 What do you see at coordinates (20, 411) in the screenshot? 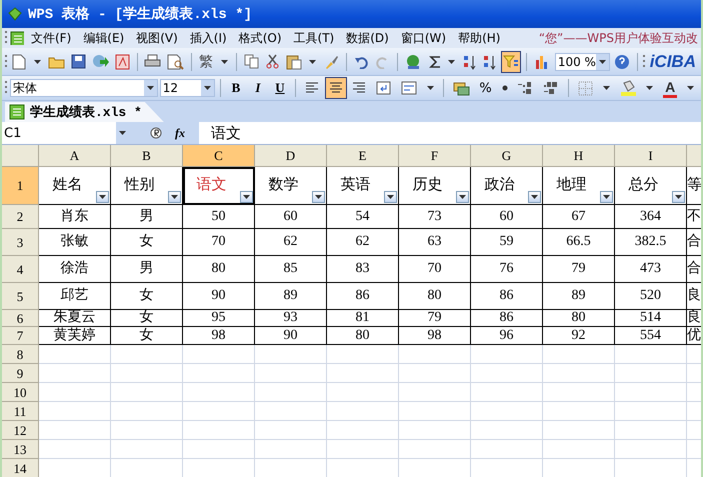
I see `row-header: 11` at bounding box center [20, 411].